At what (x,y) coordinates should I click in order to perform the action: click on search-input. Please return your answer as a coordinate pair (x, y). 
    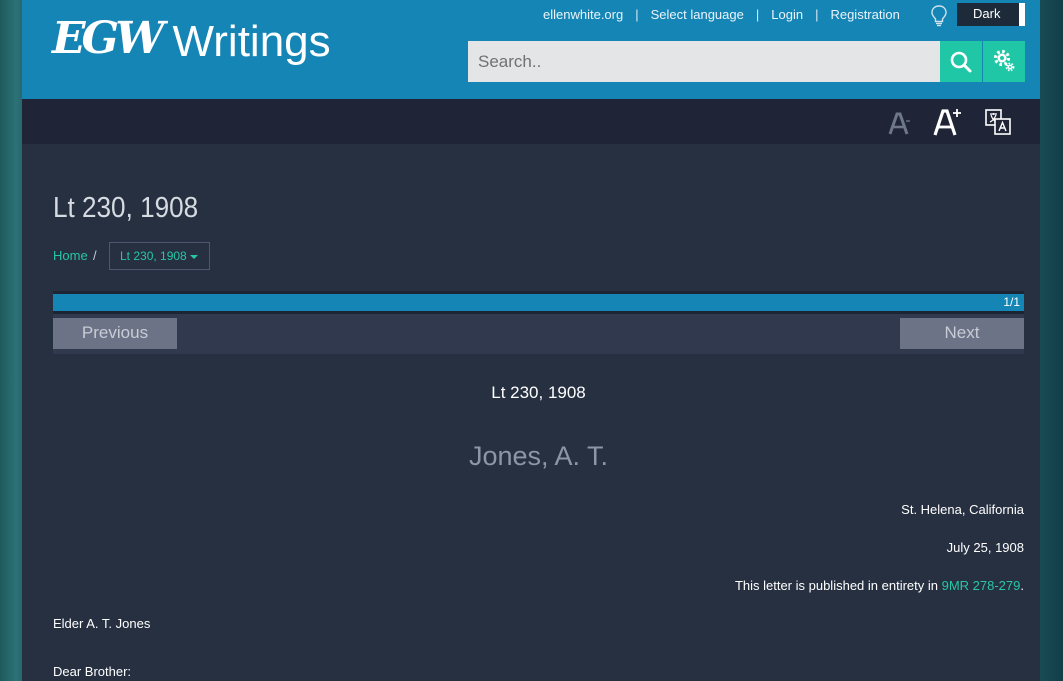
    Looking at the image, I should click on (704, 61).